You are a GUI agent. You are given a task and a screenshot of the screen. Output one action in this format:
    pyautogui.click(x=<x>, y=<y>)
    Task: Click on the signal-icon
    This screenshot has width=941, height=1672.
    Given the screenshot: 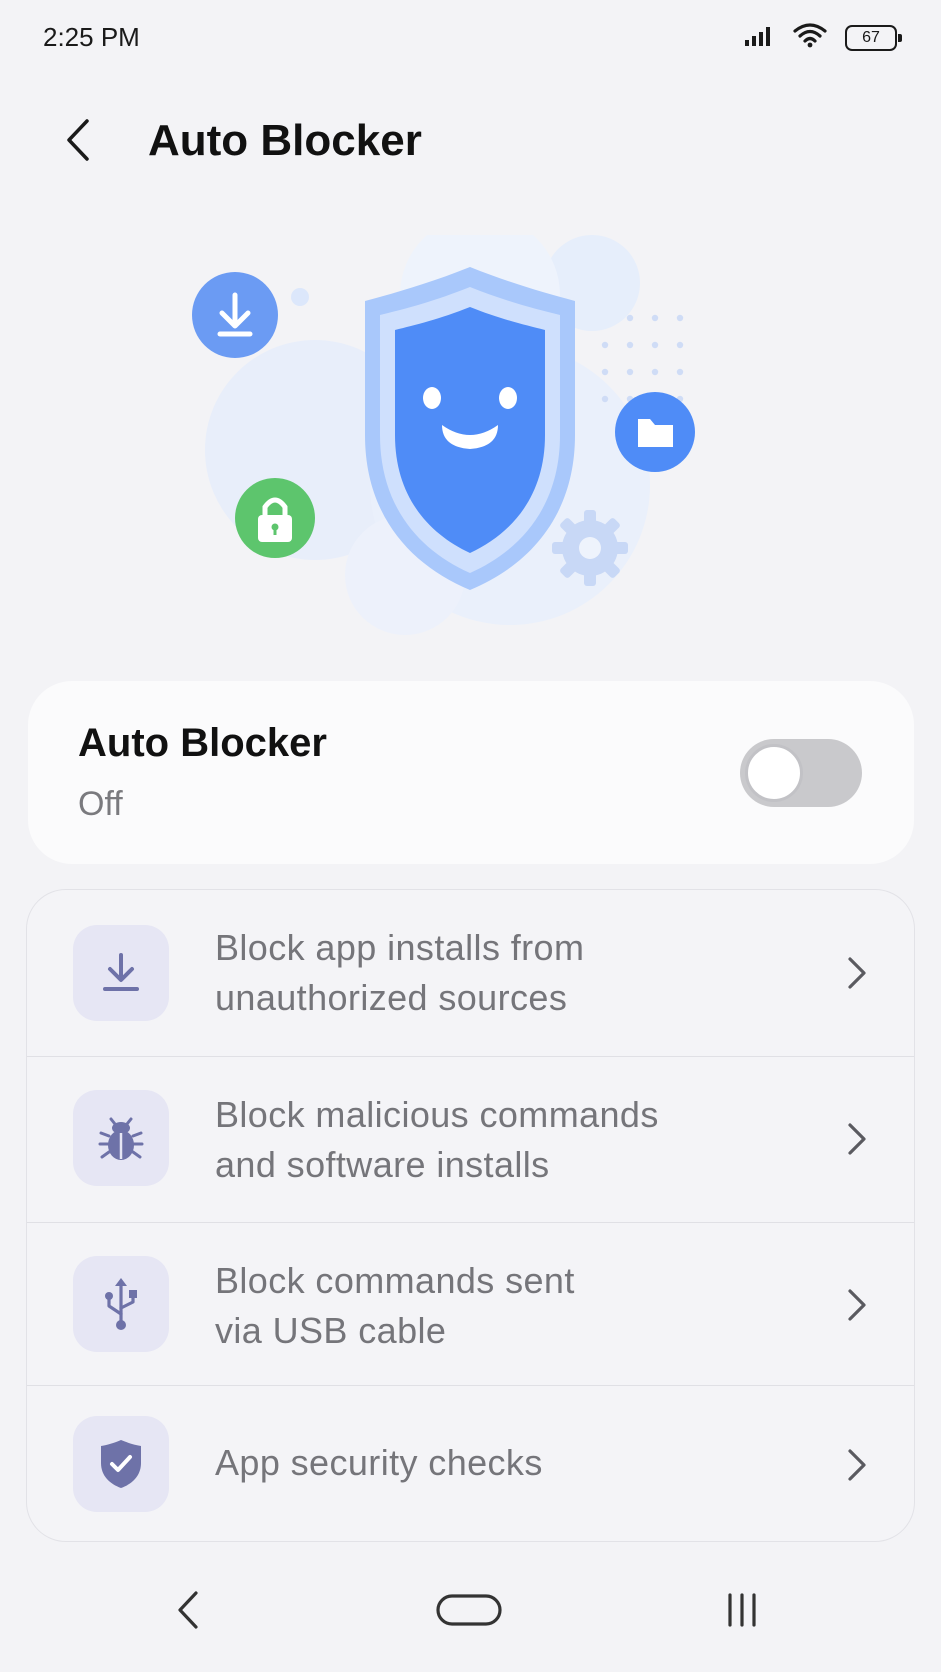 What is the action you would take?
    pyautogui.click(x=760, y=37)
    